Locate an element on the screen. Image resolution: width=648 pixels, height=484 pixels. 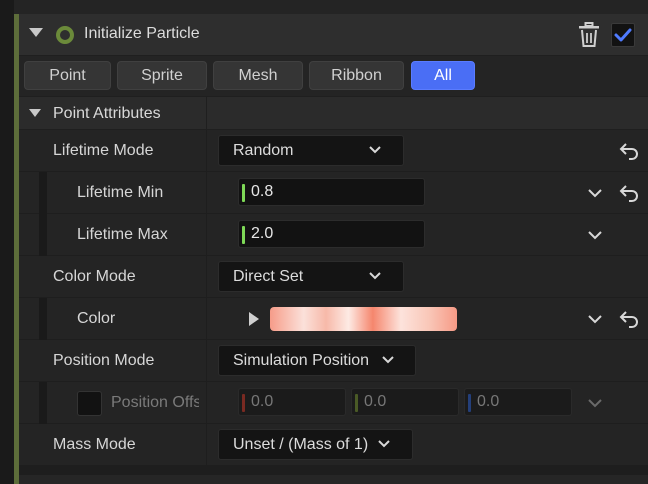
color-swatch is located at coordinates (363, 319).